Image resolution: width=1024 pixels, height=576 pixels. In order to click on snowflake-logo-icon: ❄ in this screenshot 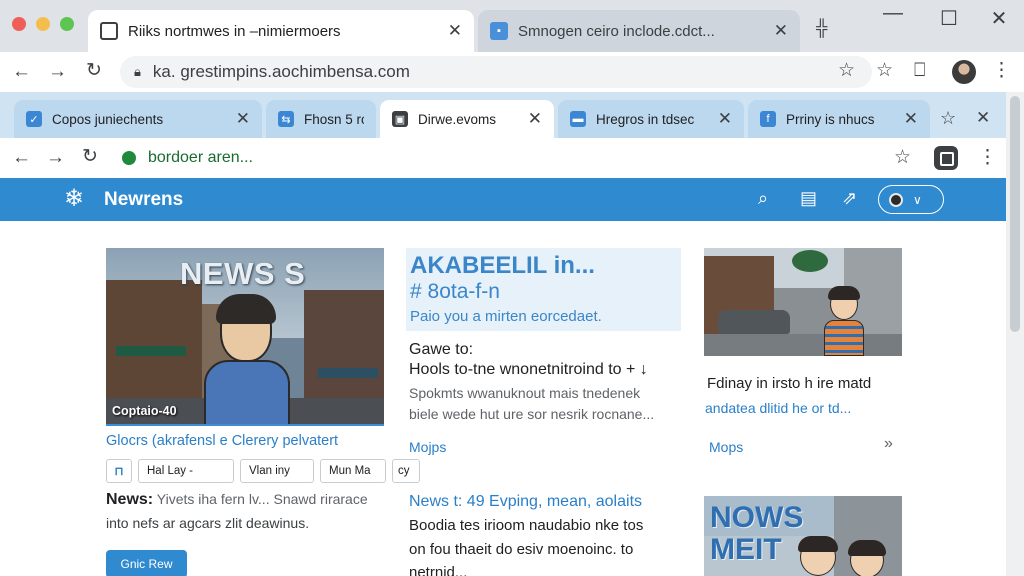, I will do `click(74, 199)`.